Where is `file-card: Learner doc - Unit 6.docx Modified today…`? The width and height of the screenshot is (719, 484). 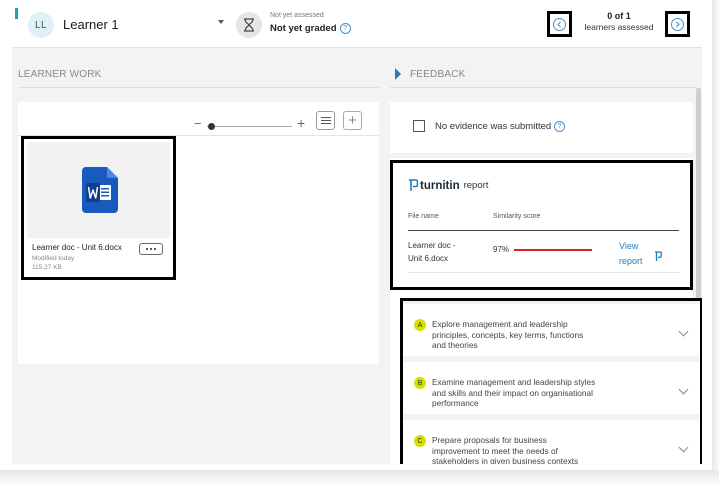 file-card: Learner doc - Unit 6.docx Modified today… is located at coordinates (98, 208).